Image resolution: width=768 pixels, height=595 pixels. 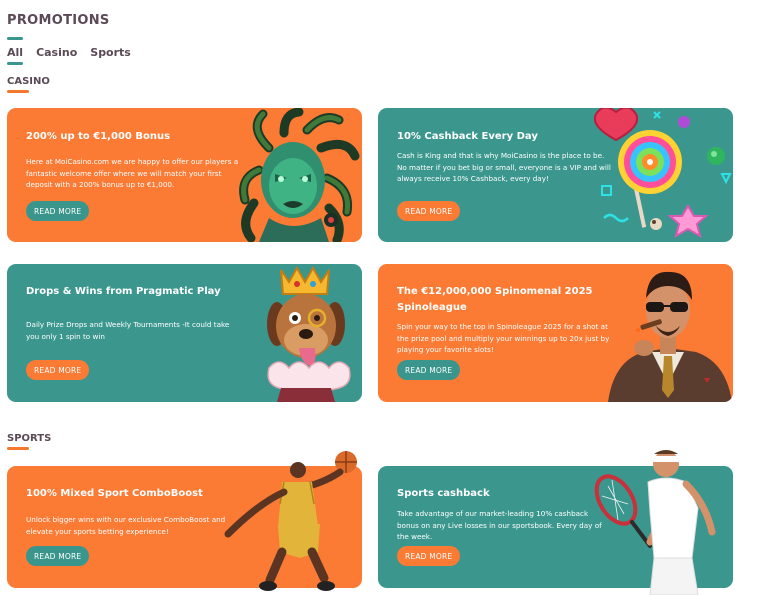 What do you see at coordinates (58, 20) in the screenshot?
I see `page-title: PROMOTIONS` at bounding box center [58, 20].